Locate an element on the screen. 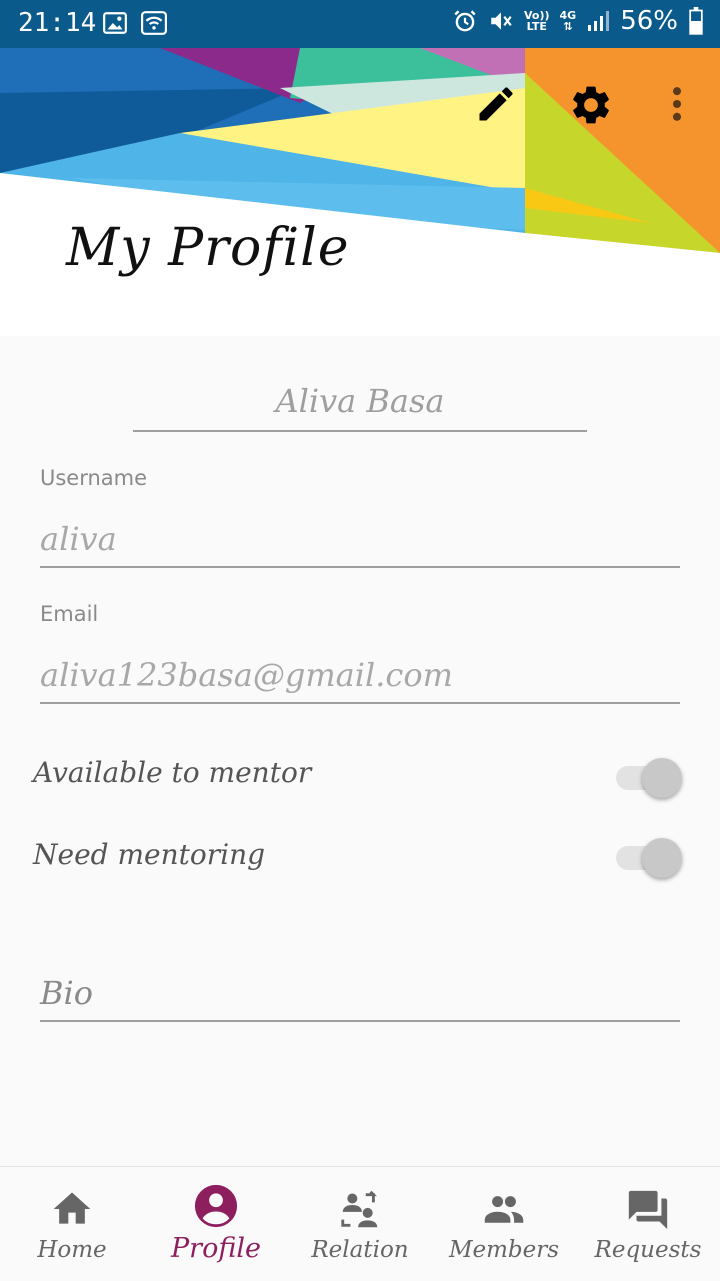 Image resolution: width=720 pixels, height=1281 pixels. relation-icon is located at coordinates (359, 1209).